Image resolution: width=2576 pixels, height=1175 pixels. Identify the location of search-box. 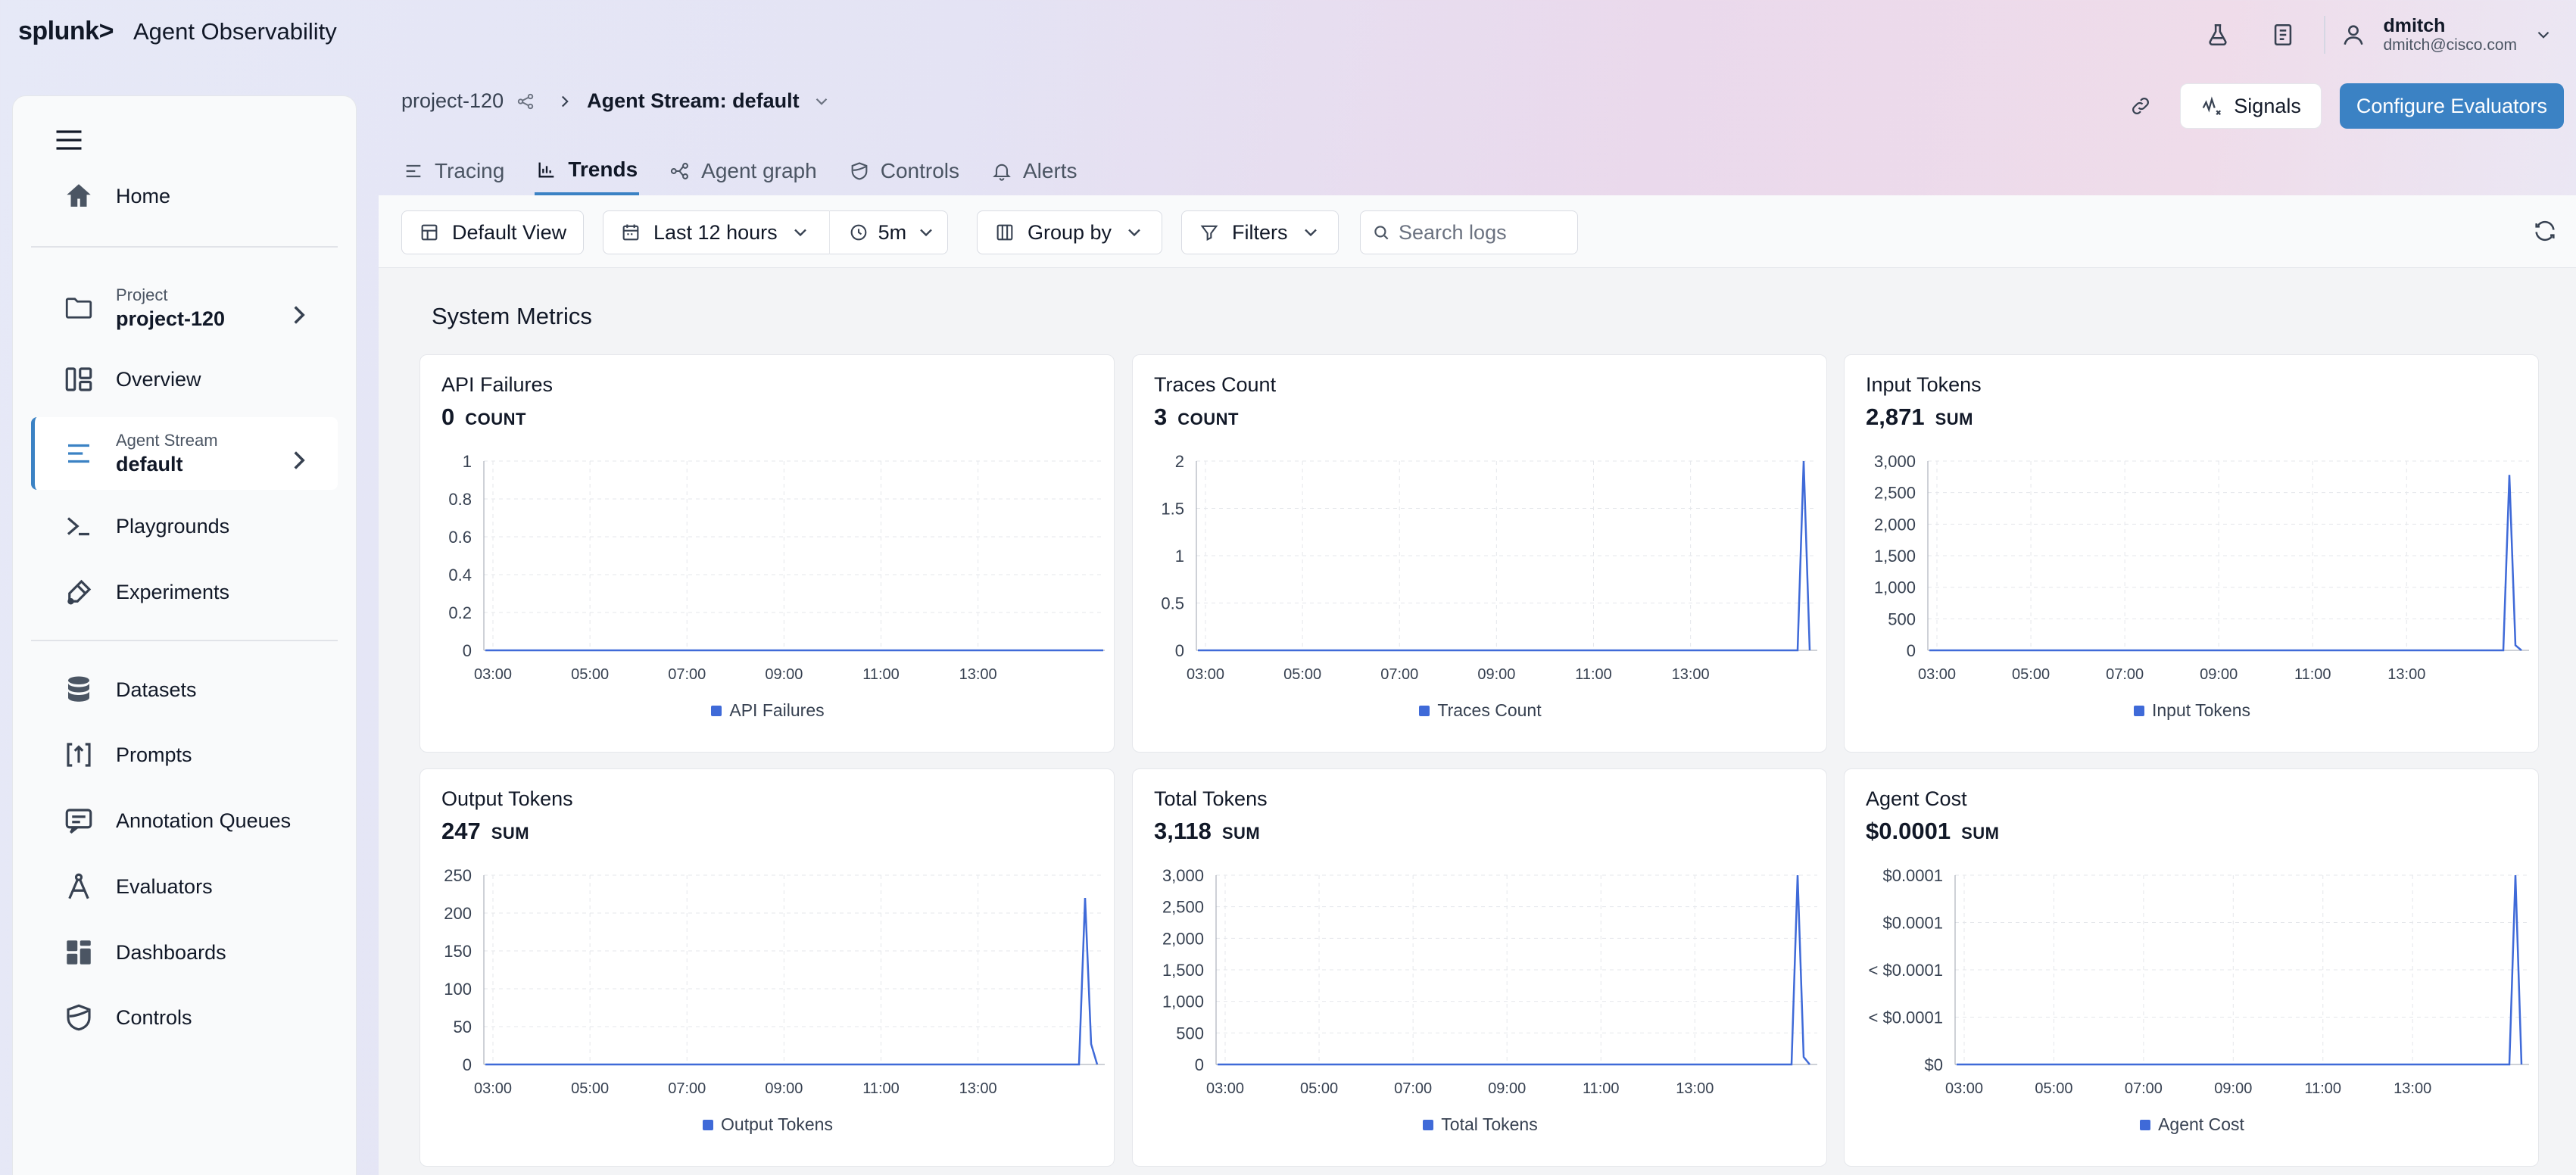
(1469, 232).